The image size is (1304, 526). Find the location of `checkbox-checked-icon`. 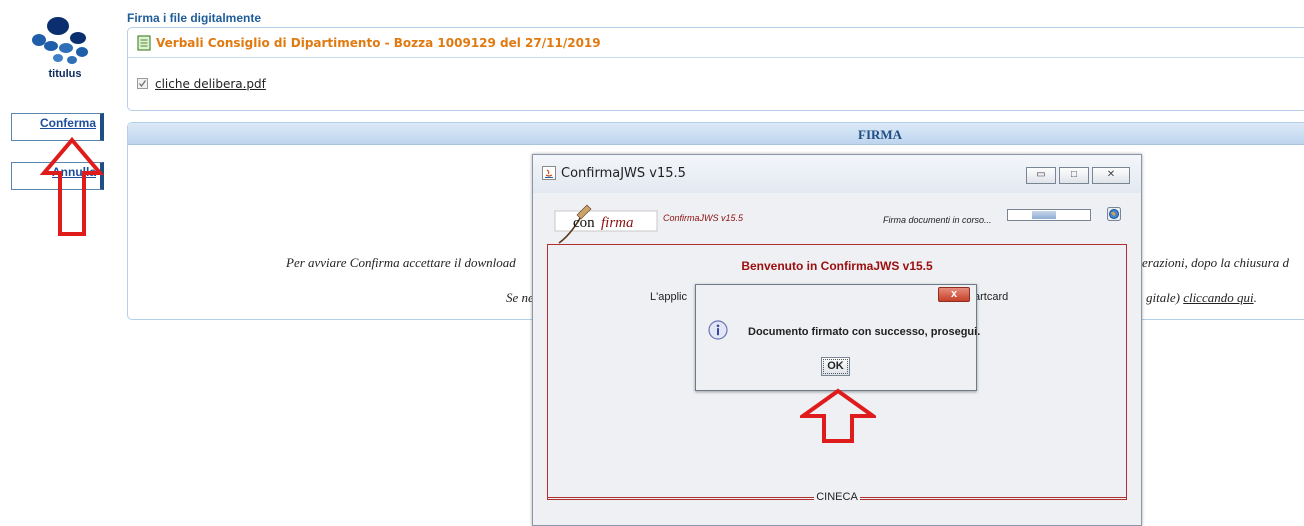

checkbox-checked-icon is located at coordinates (142, 83).